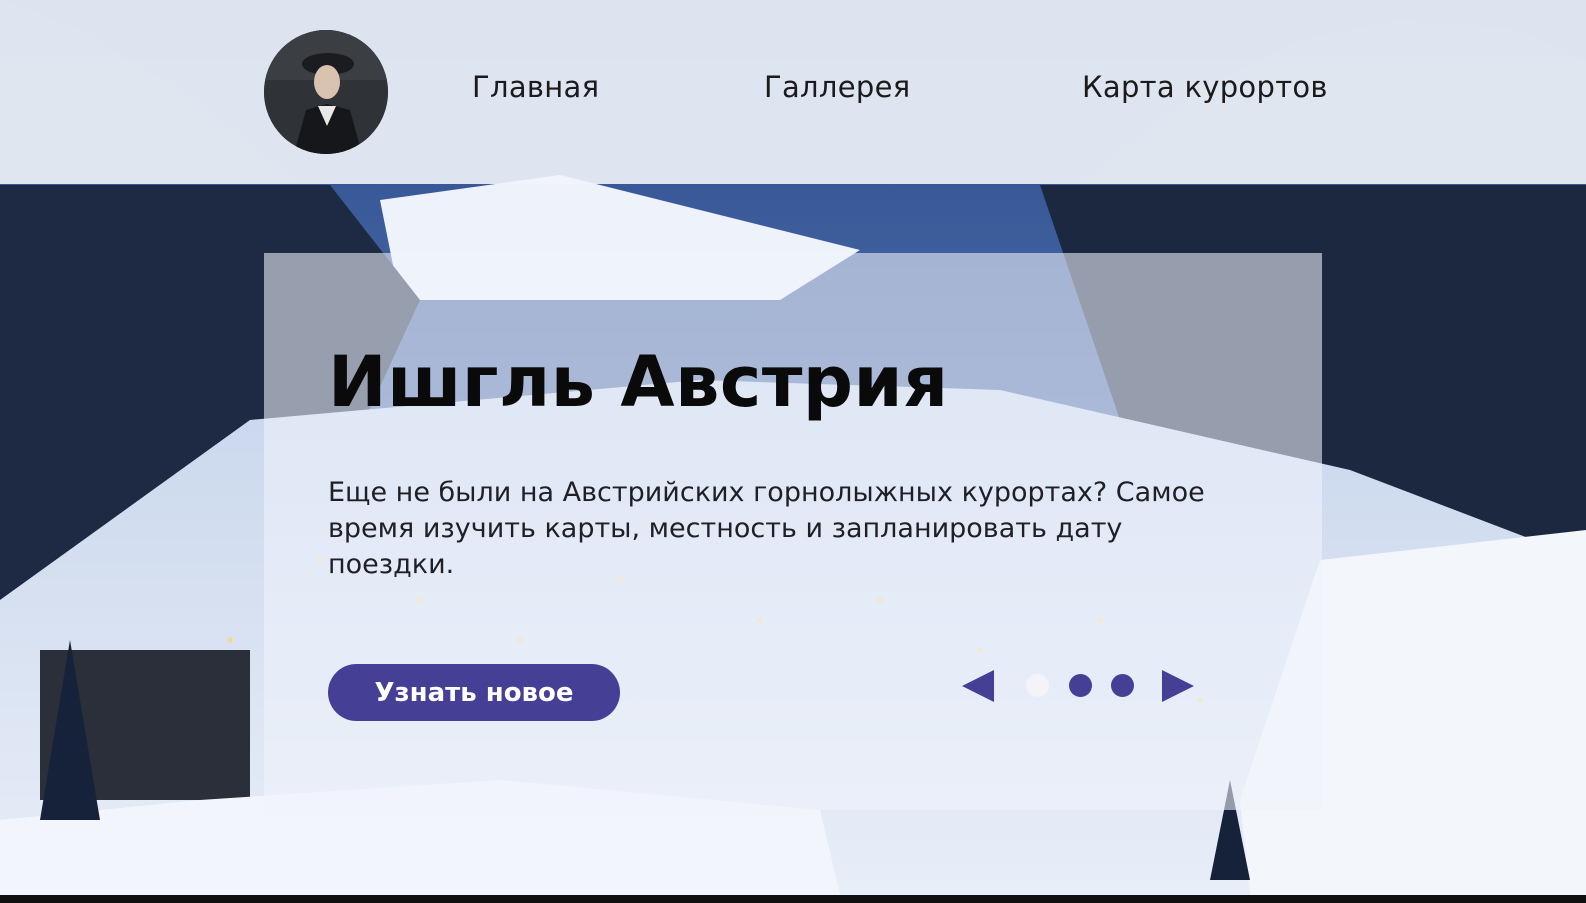 This screenshot has height=903, width=1586. I want to click on slider-controls, so click(1080, 686).